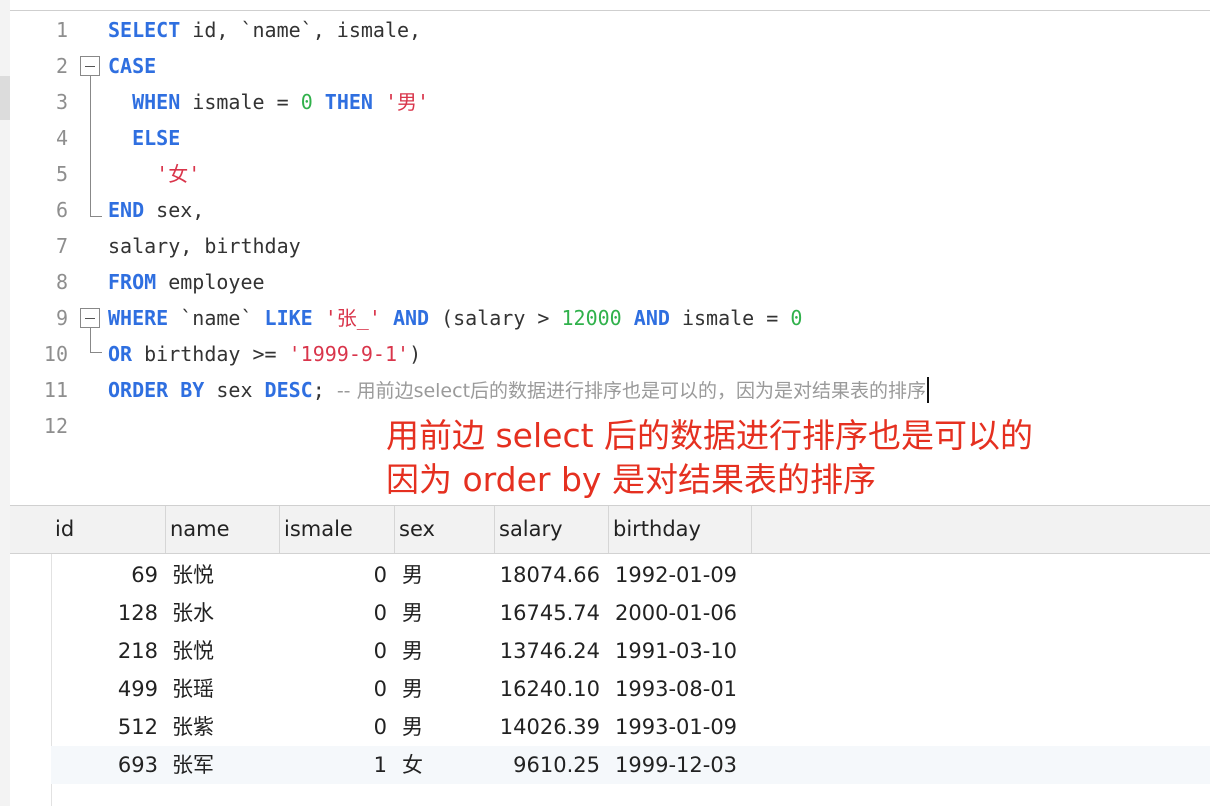 The width and height of the screenshot is (1210, 806). I want to click on cell-id: 512, so click(104, 727).